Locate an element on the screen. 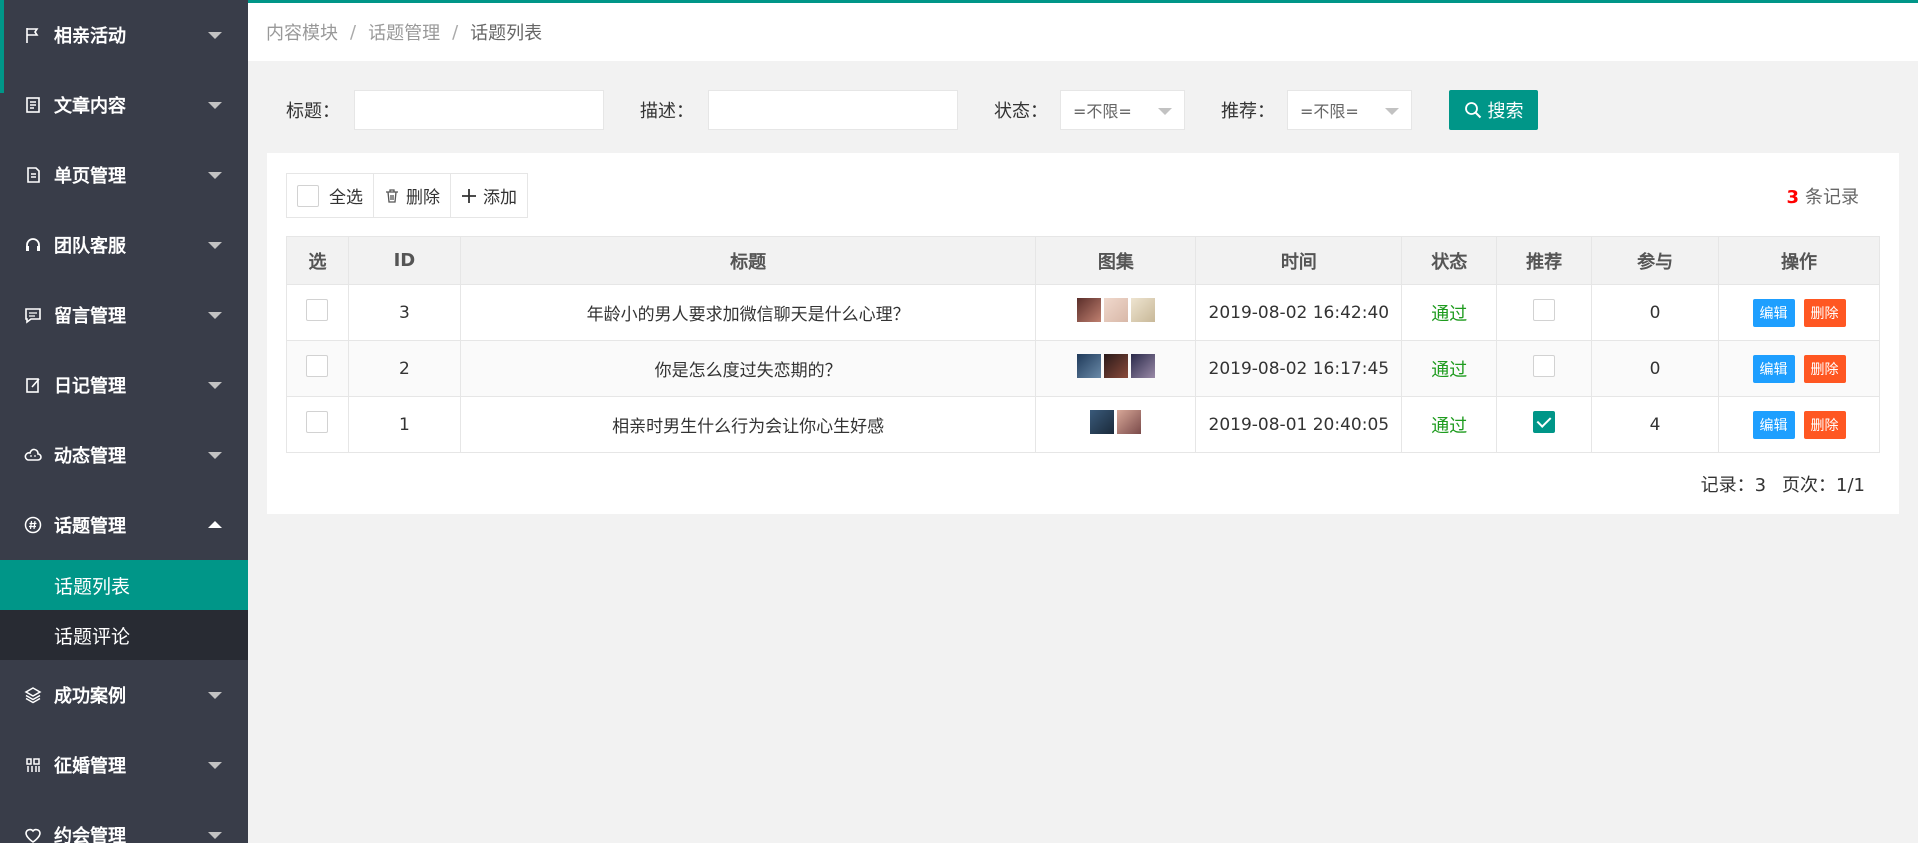 The image size is (1918, 843). sidebar-item-matchmaking: 征婚管理 is located at coordinates (124, 765).